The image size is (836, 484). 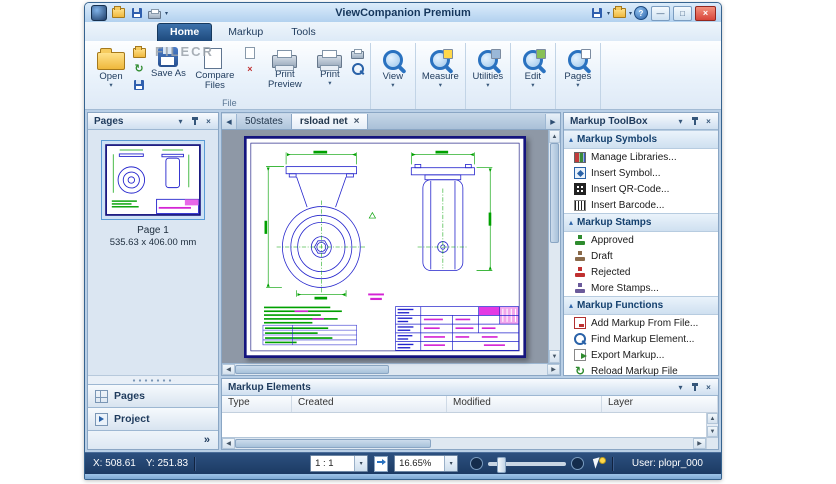 What do you see at coordinates (712, 425) in the screenshot?
I see `elements-vertical-scrollbar: ▲ ▼` at bounding box center [712, 425].